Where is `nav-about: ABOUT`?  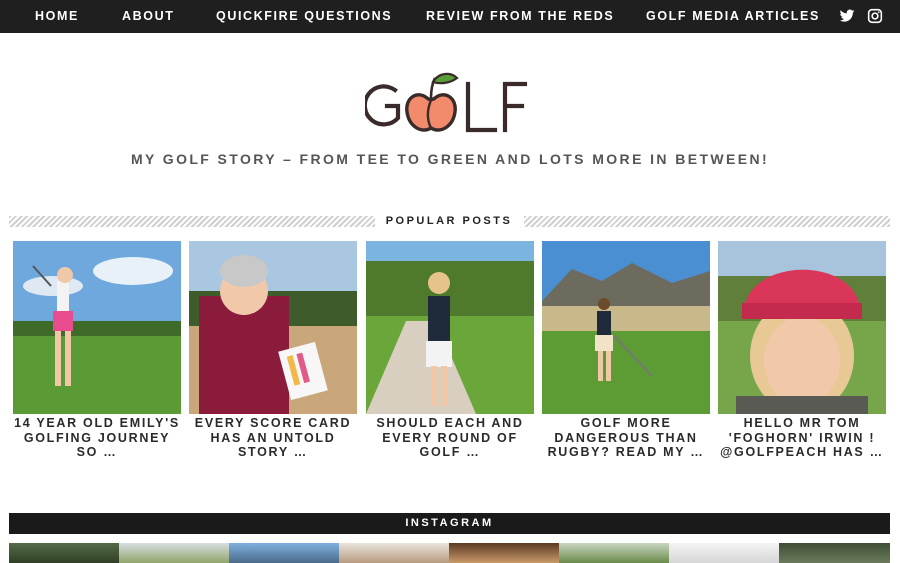
nav-about: ABOUT is located at coordinates (148, 16).